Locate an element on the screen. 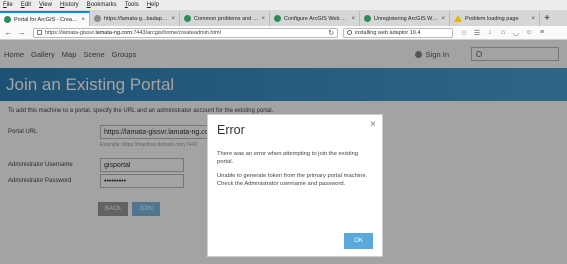 The width and height of the screenshot is (567, 264). url-host: lamata-ng.com is located at coordinates (113, 32).